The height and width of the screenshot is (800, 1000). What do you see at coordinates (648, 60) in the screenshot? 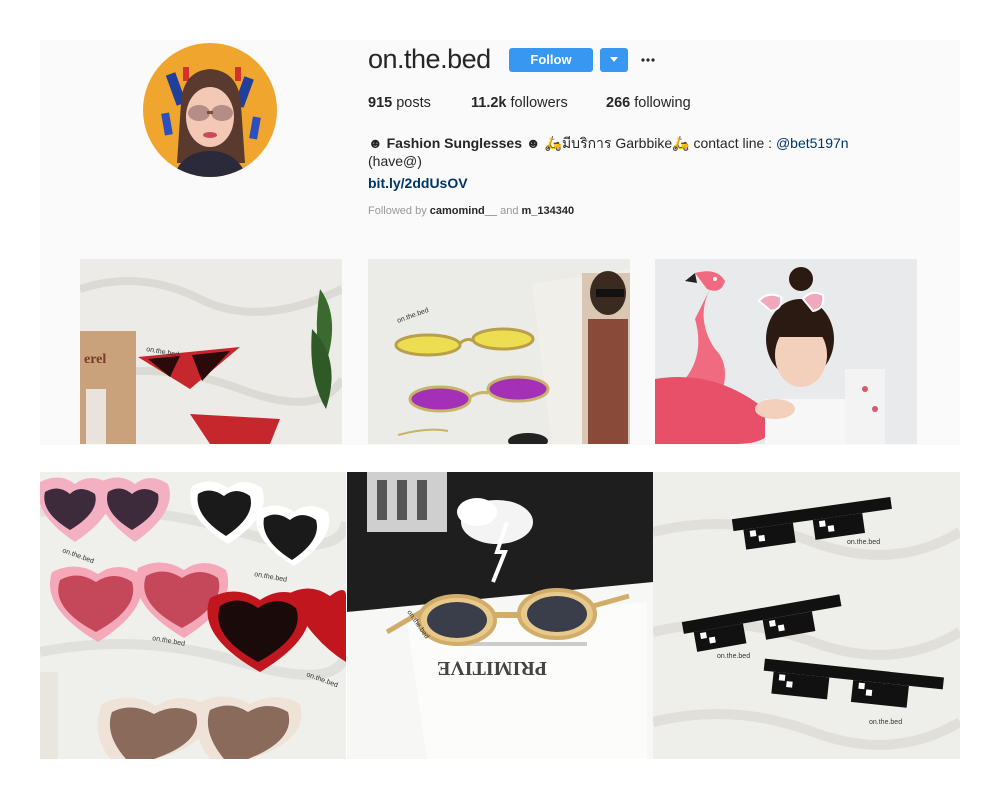
I see `more-options-icon` at bounding box center [648, 60].